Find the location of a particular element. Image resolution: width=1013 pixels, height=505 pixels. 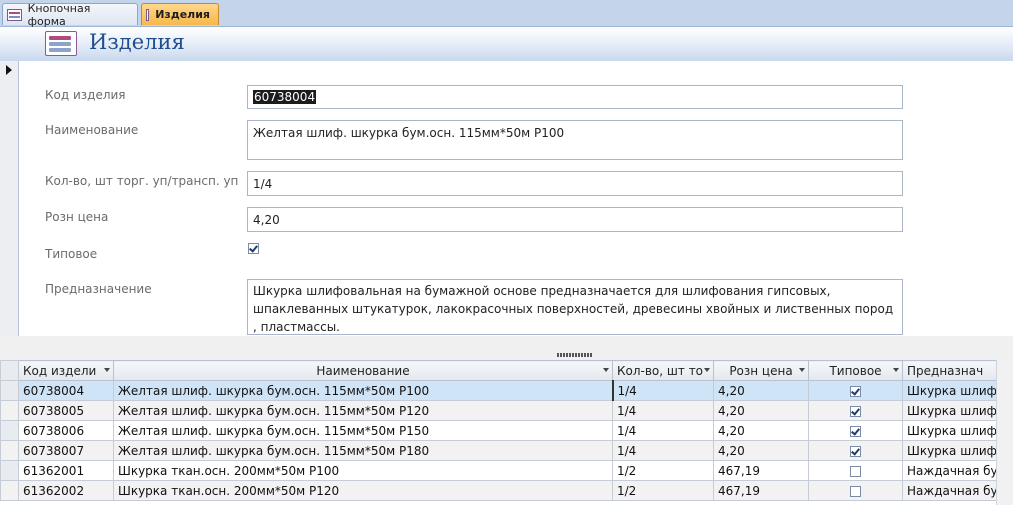

tab-label: Изделия is located at coordinates (182, 14).